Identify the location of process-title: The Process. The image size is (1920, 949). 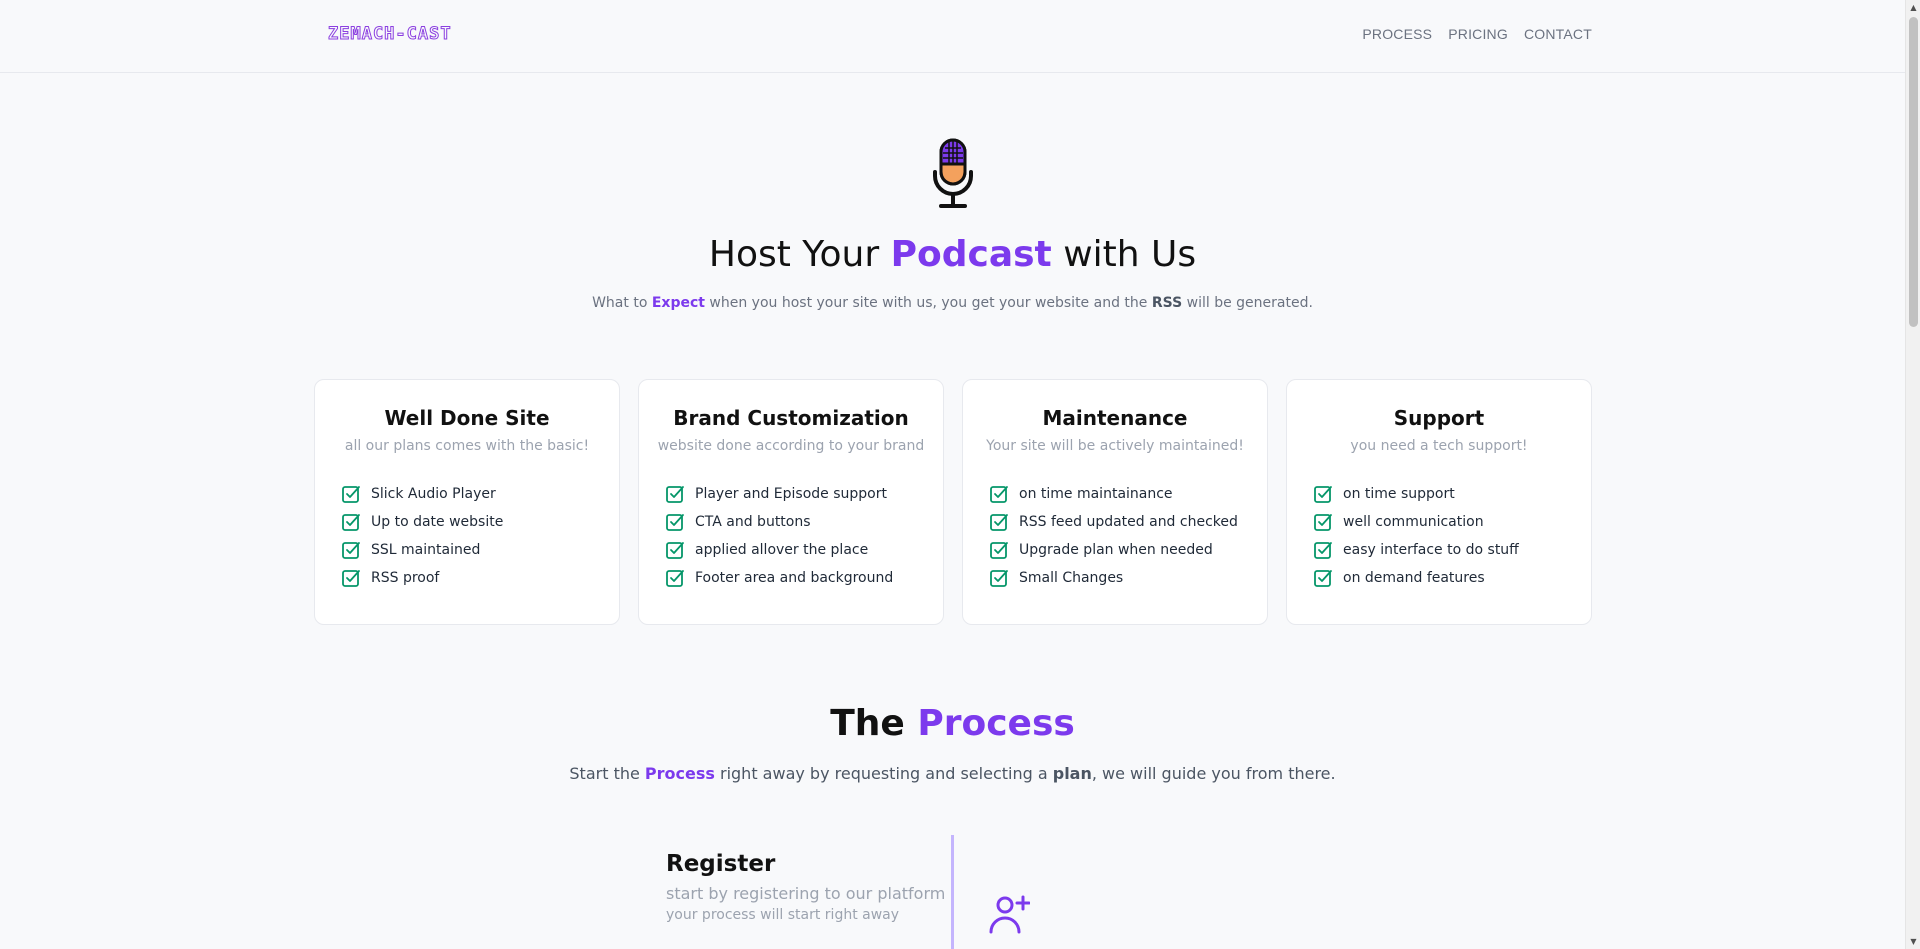
(952, 723).